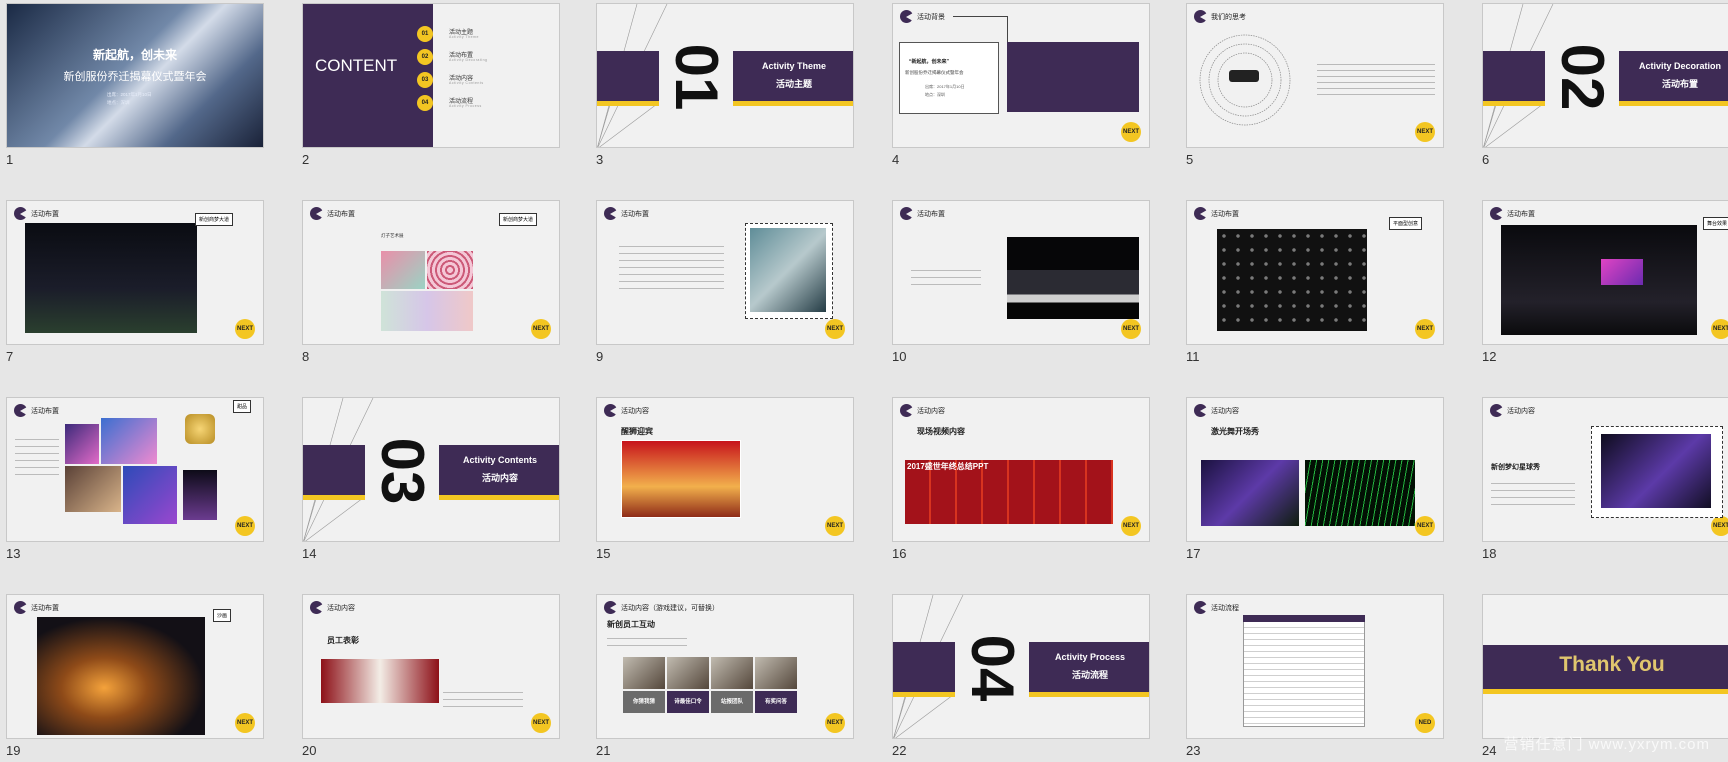 The image size is (1728, 762). Describe the element at coordinates (600, 159) in the screenshot. I see `slide-number: 3` at that location.